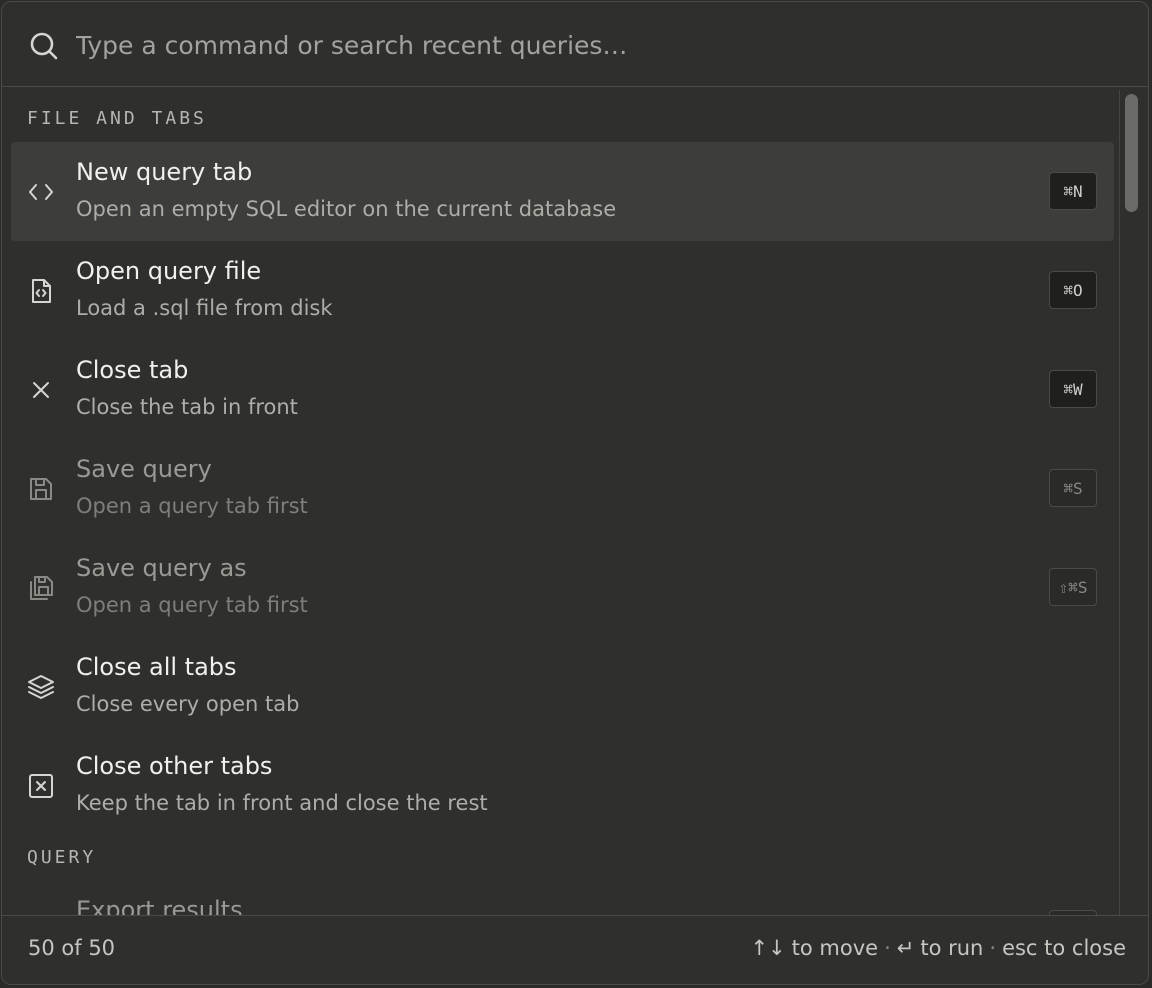 The image size is (1152, 988). What do you see at coordinates (562, 686) in the screenshot?
I see `command-item-close-all-tabs: Close all tabs Close every open tab` at bounding box center [562, 686].